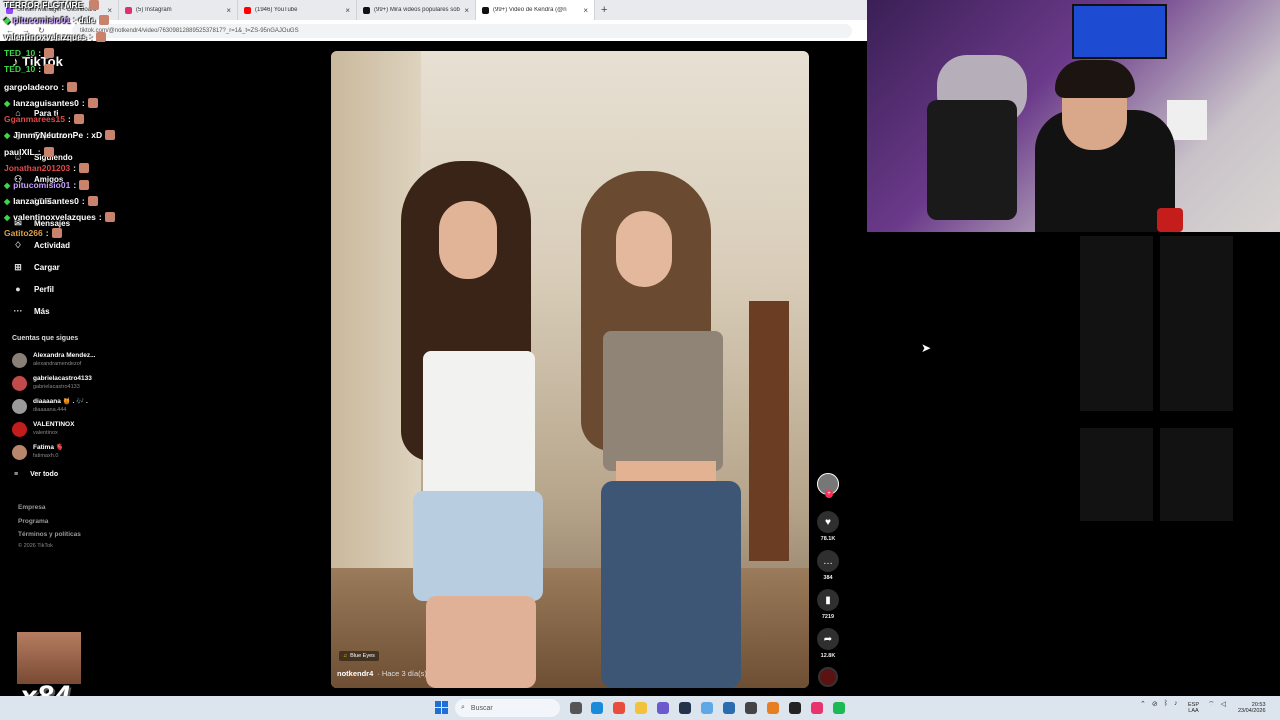 The width and height of the screenshot is (1280, 720). What do you see at coordinates (297, 10) in the screenshot?
I see `browser-tab: (1946) YouTube ×` at bounding box center [297, 10].